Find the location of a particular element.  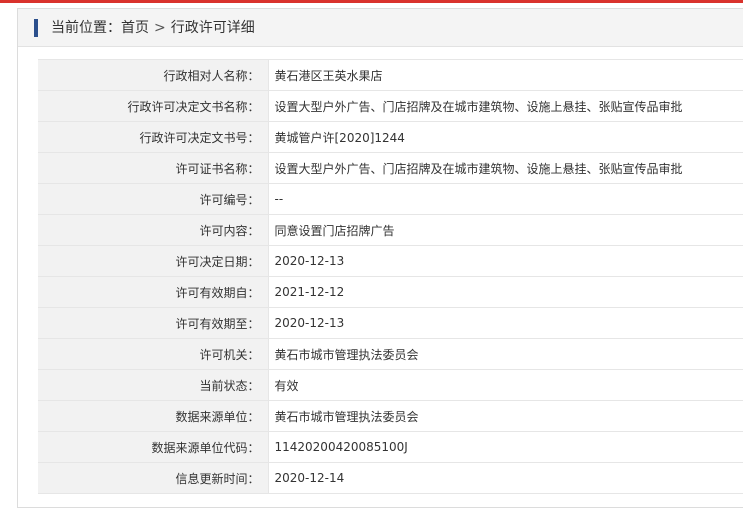

table-row: 数据来源单位代码： 11420200420085100J is located at coordinates (390, 447).